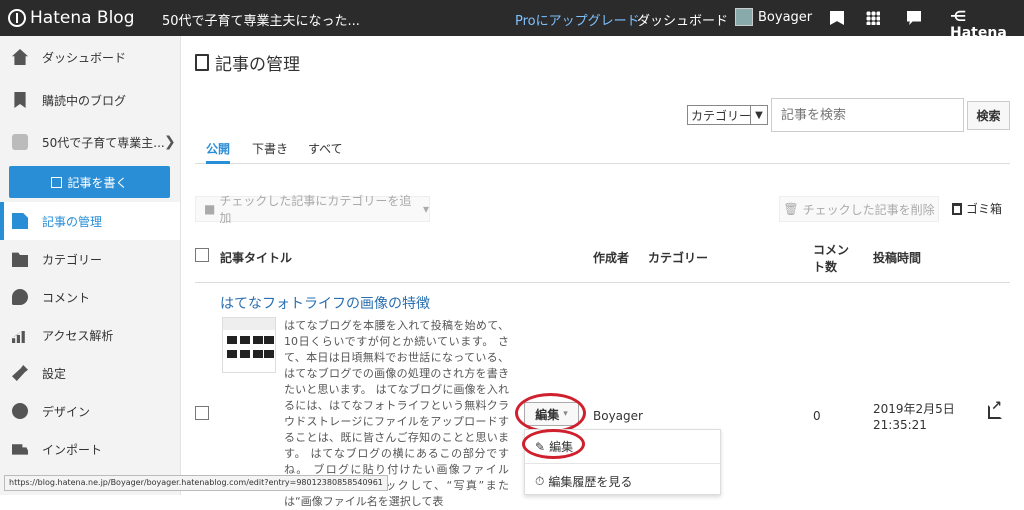 The width and height of the screenshot is (1024, 510). What do you see at coordinates (66, 297) in the screenshot?
I see `sidebar-item-label: コメント` at bounding box center [66, 297].